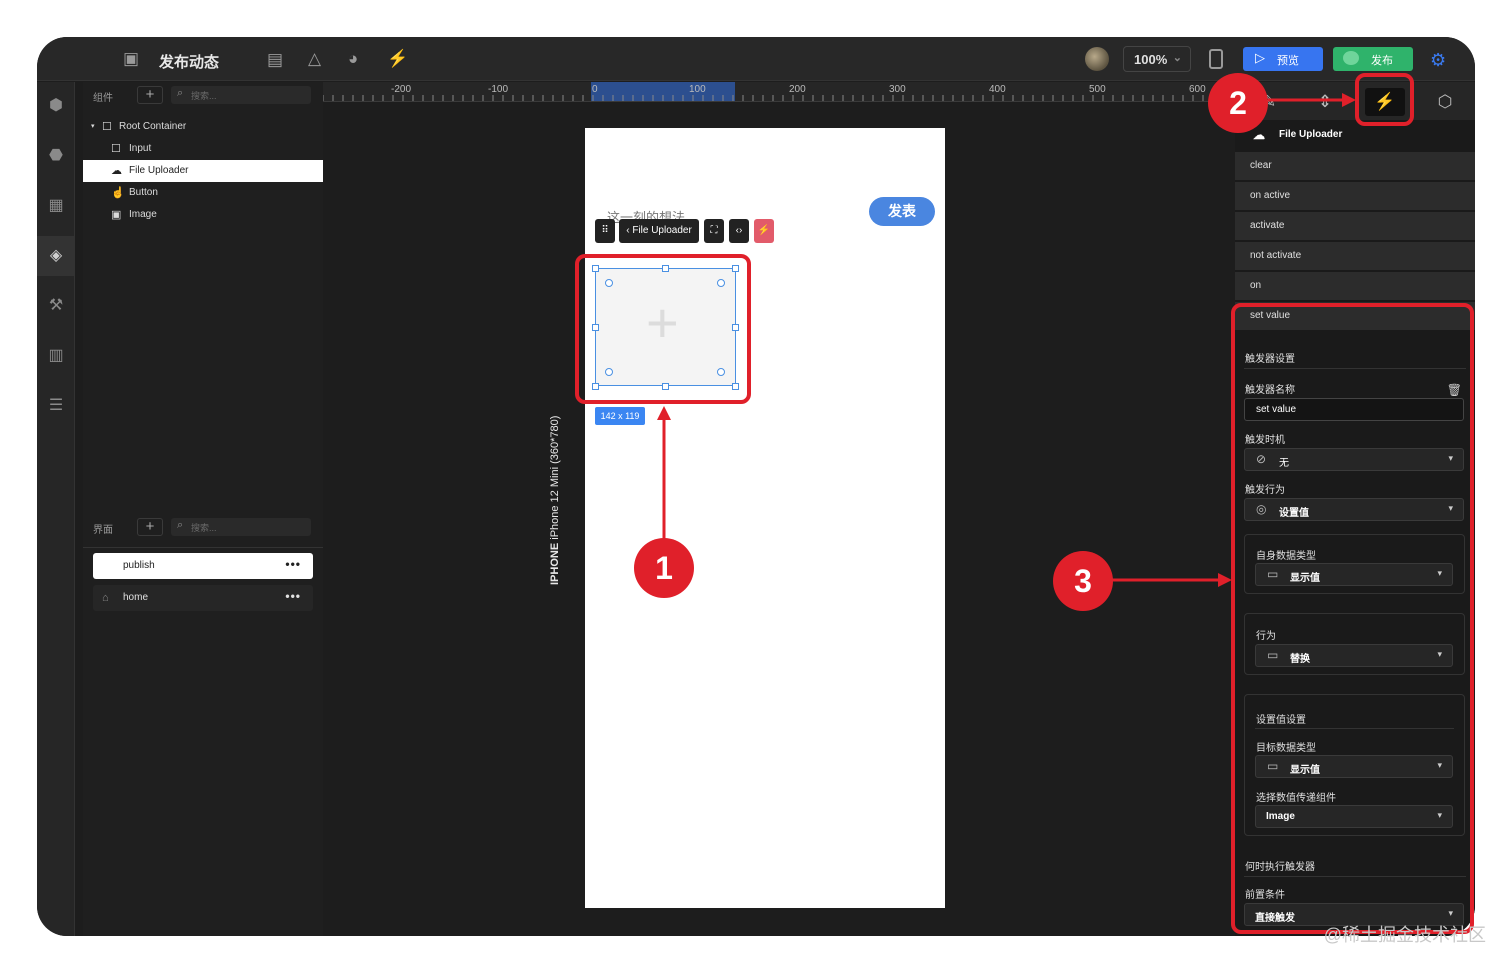 The width and height of the screenshot is (1512, 973). I want to click on watermark: @稀土掘金技术社区, so click(1404, 935).